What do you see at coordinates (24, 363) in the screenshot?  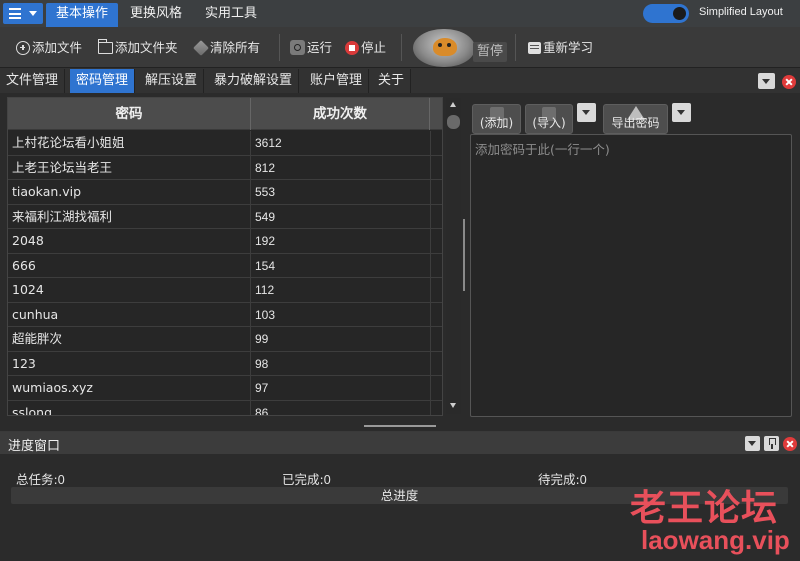 I see `password-cell: 123` at bounding box center [24, 363].